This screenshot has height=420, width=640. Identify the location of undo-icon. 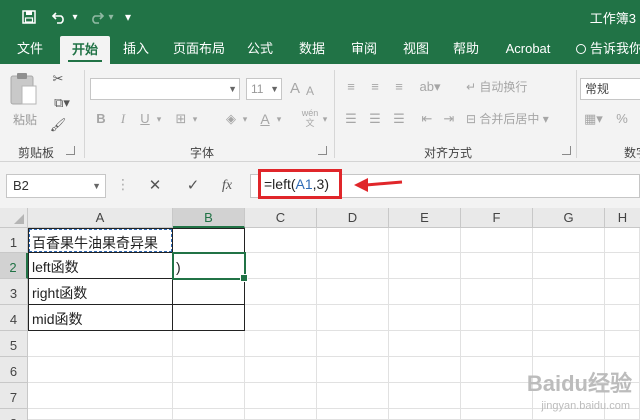
(59, 17).